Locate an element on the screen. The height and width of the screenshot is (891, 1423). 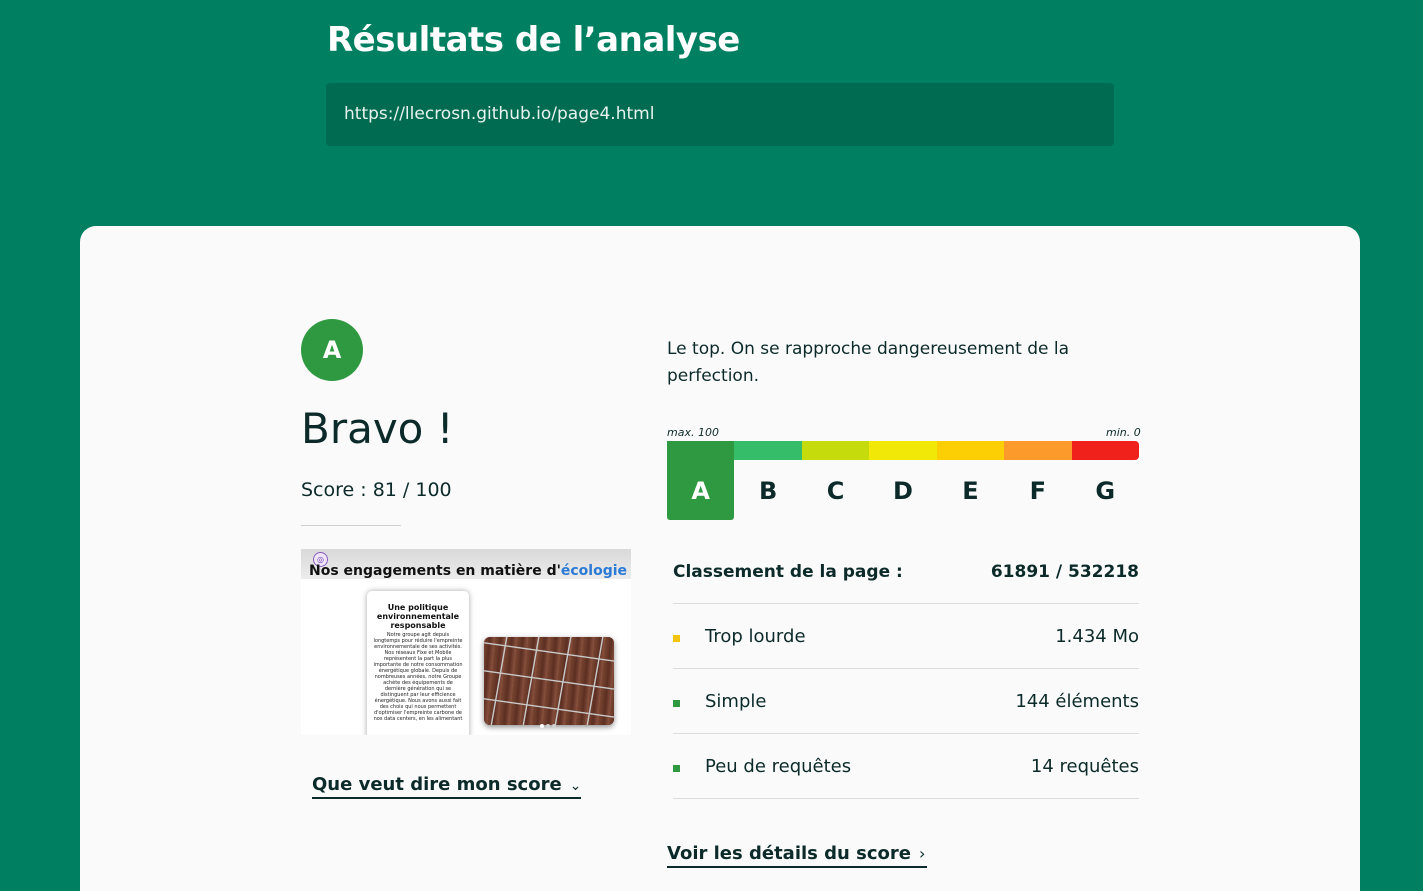
scale-grade-label: G is located at coordinates (1105, 491).